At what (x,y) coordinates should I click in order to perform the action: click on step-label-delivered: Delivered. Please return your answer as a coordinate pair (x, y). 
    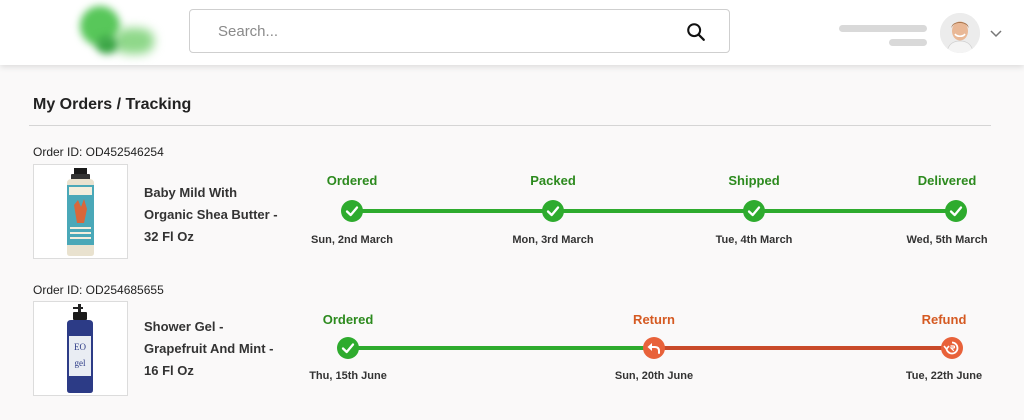
    Looking at the image, I should click on (947, 180).